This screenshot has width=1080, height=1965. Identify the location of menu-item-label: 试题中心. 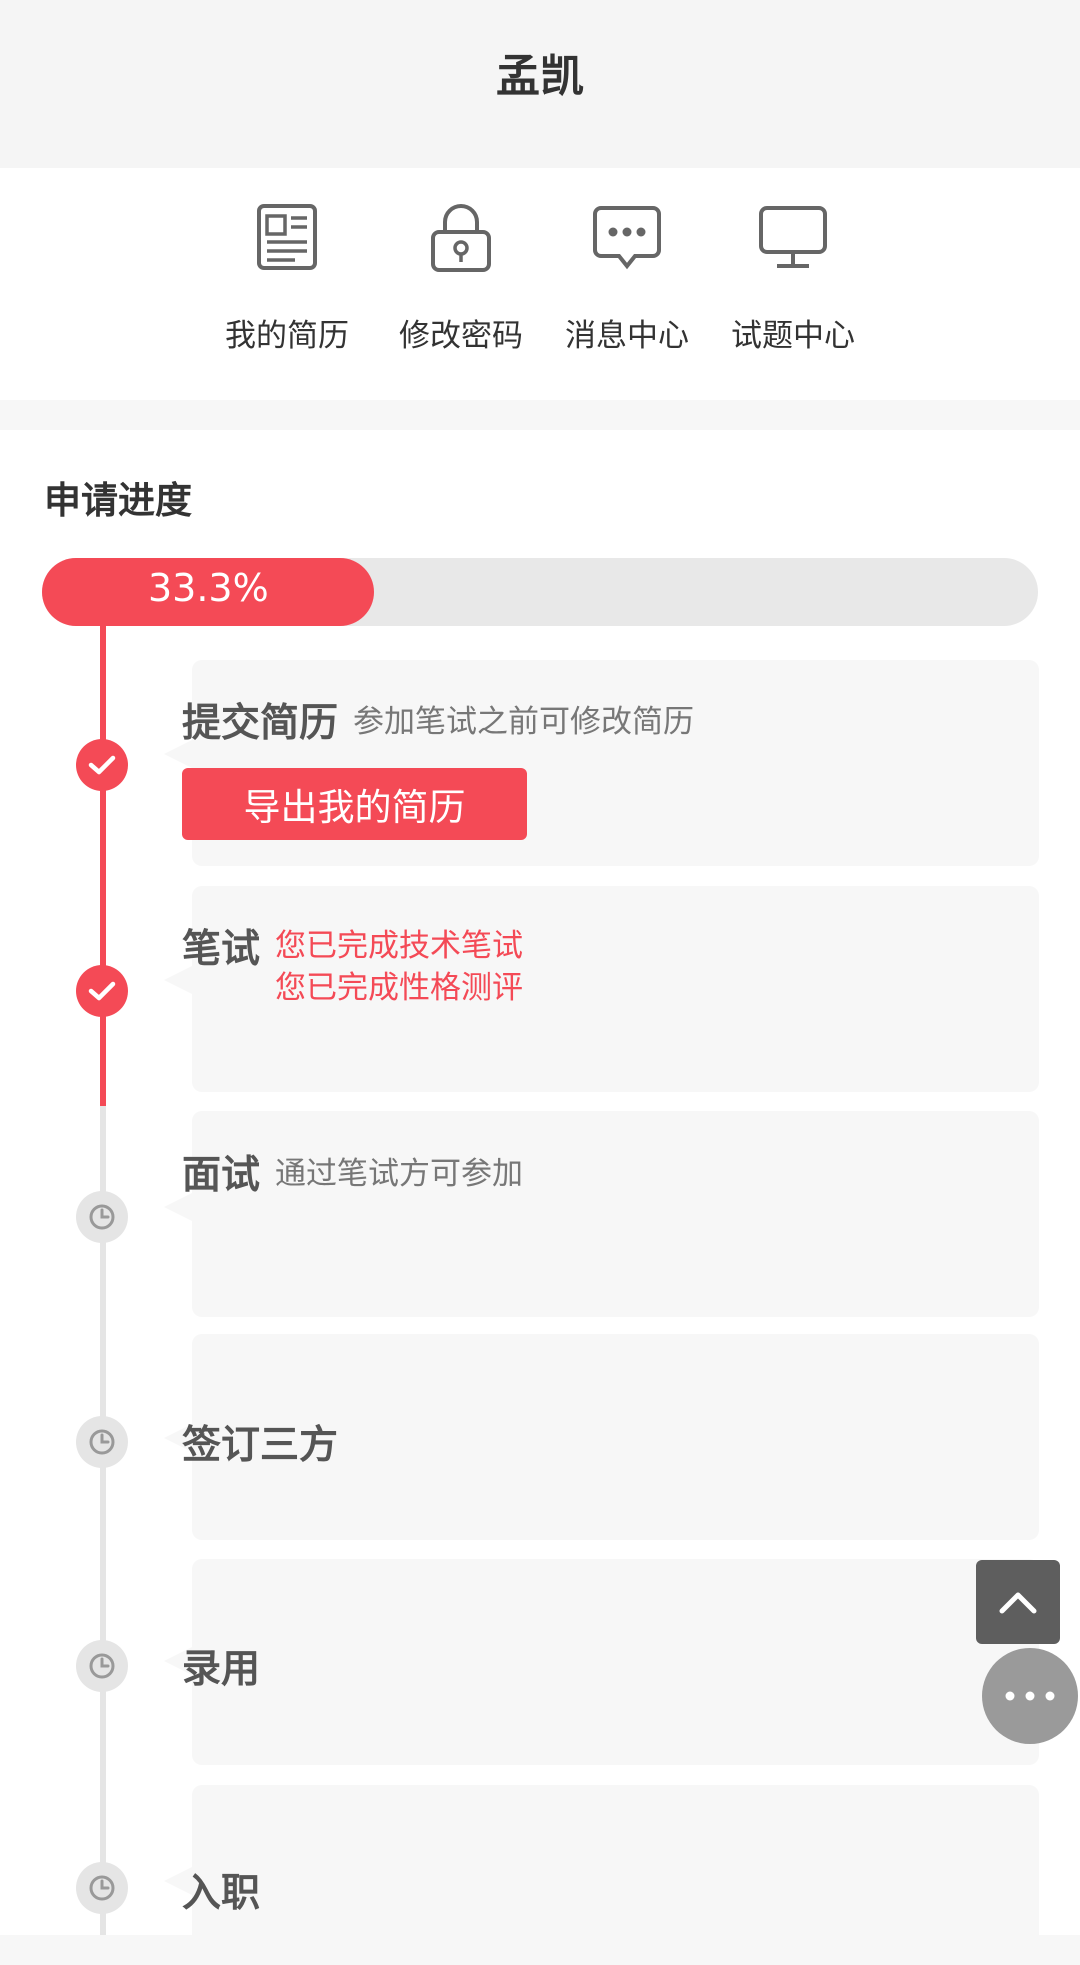
(793, 336).